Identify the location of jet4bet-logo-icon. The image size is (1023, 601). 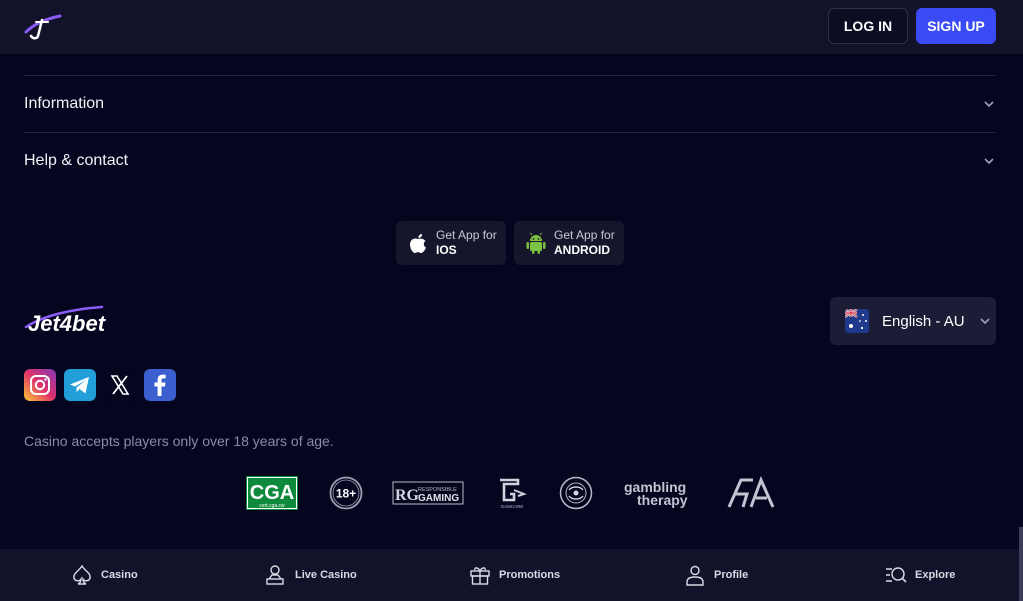
(42, 26).